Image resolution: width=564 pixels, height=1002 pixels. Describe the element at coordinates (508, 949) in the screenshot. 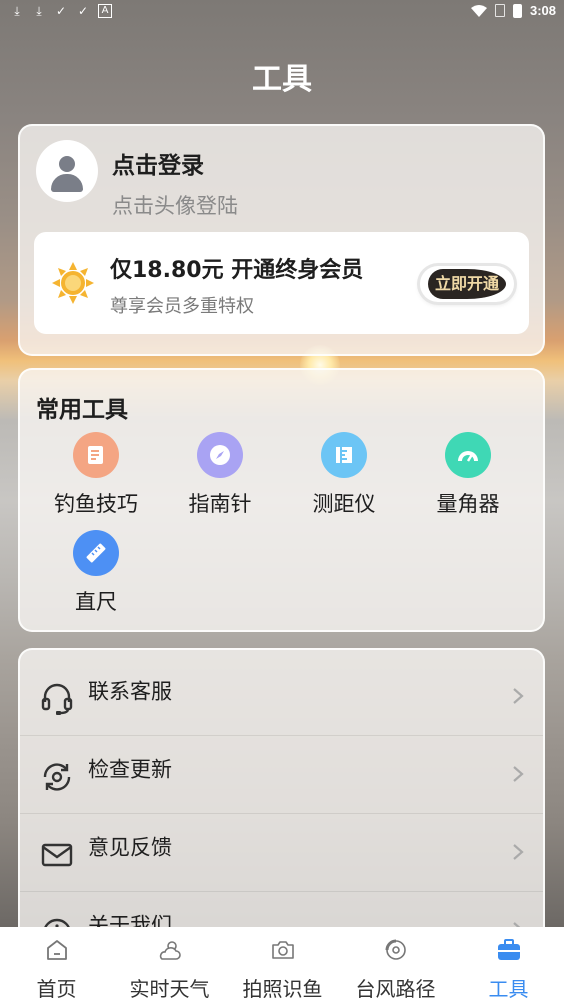

I see `toolbox-icon` at that location.